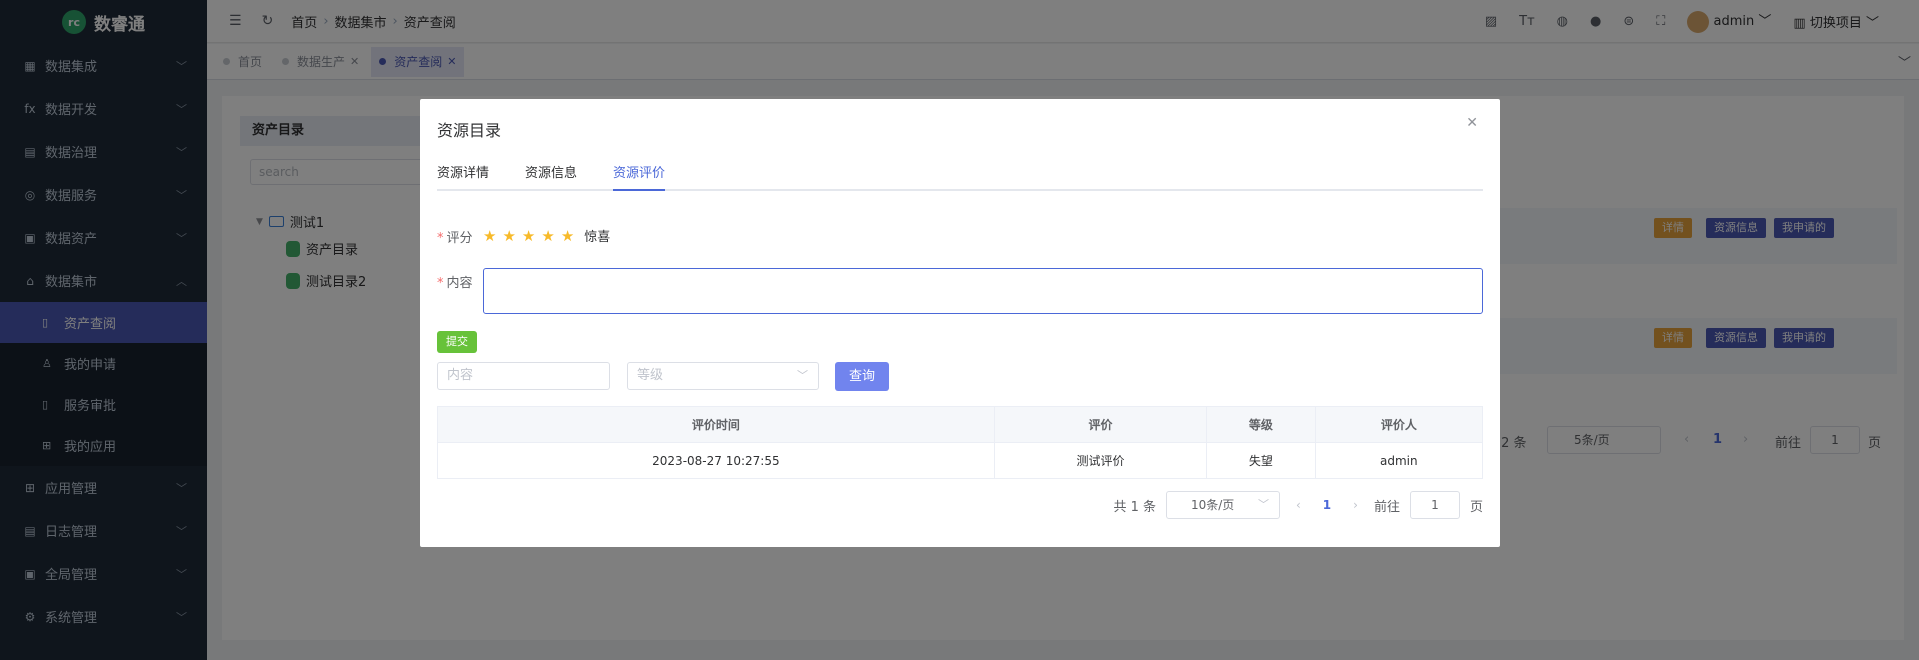 This screenshot has height=660, width=1919. I want to click on column-header: 评价时间, so click(716, 424).